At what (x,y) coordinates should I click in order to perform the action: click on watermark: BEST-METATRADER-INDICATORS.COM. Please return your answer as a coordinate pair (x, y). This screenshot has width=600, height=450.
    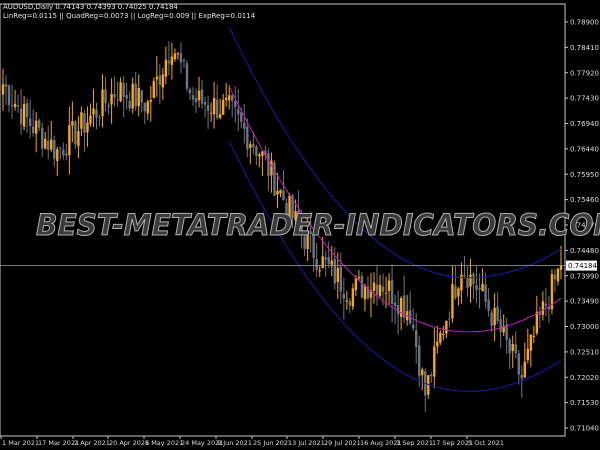
    Looking at the image, I should click on (318, 225).